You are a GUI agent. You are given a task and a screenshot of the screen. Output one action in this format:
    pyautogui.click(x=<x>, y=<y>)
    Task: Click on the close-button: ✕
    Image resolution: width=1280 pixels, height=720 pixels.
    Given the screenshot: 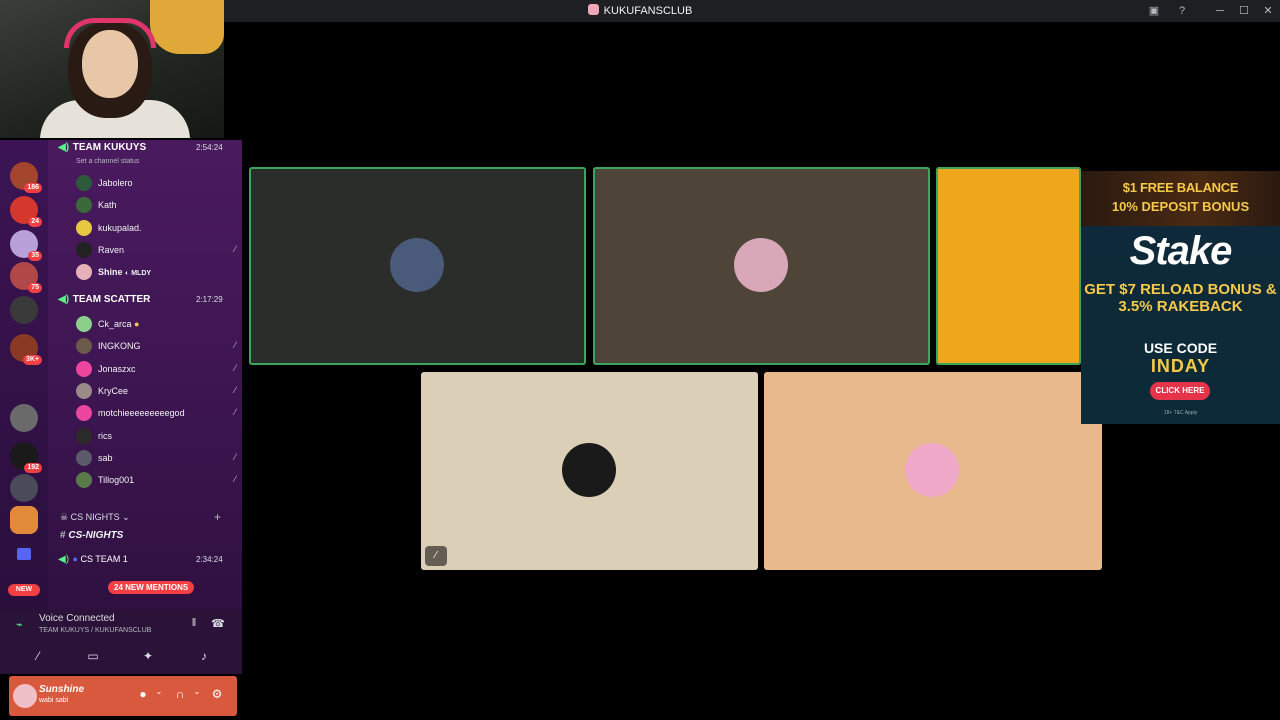 What is the action you would take?
    pyautogui.click(x=1268, y=11)
    